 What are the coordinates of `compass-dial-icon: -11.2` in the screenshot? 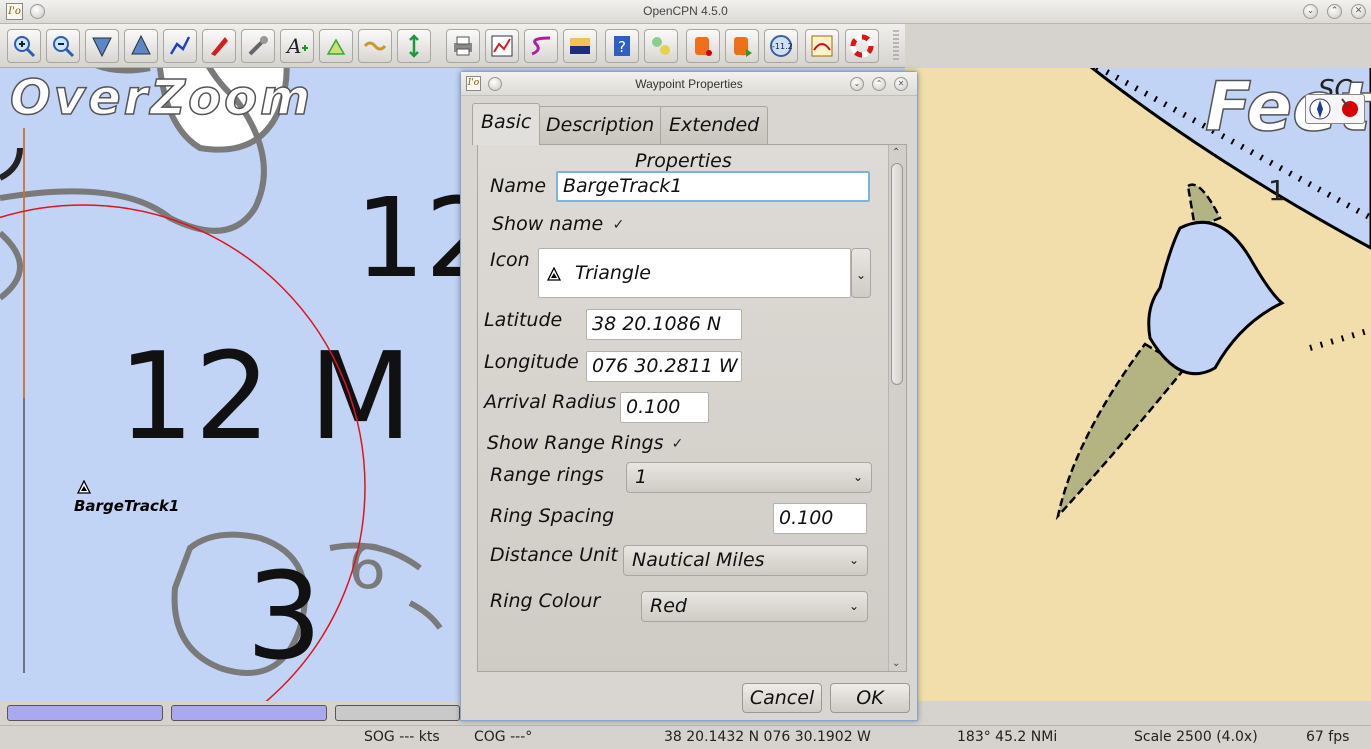 It's located at (781, 46).